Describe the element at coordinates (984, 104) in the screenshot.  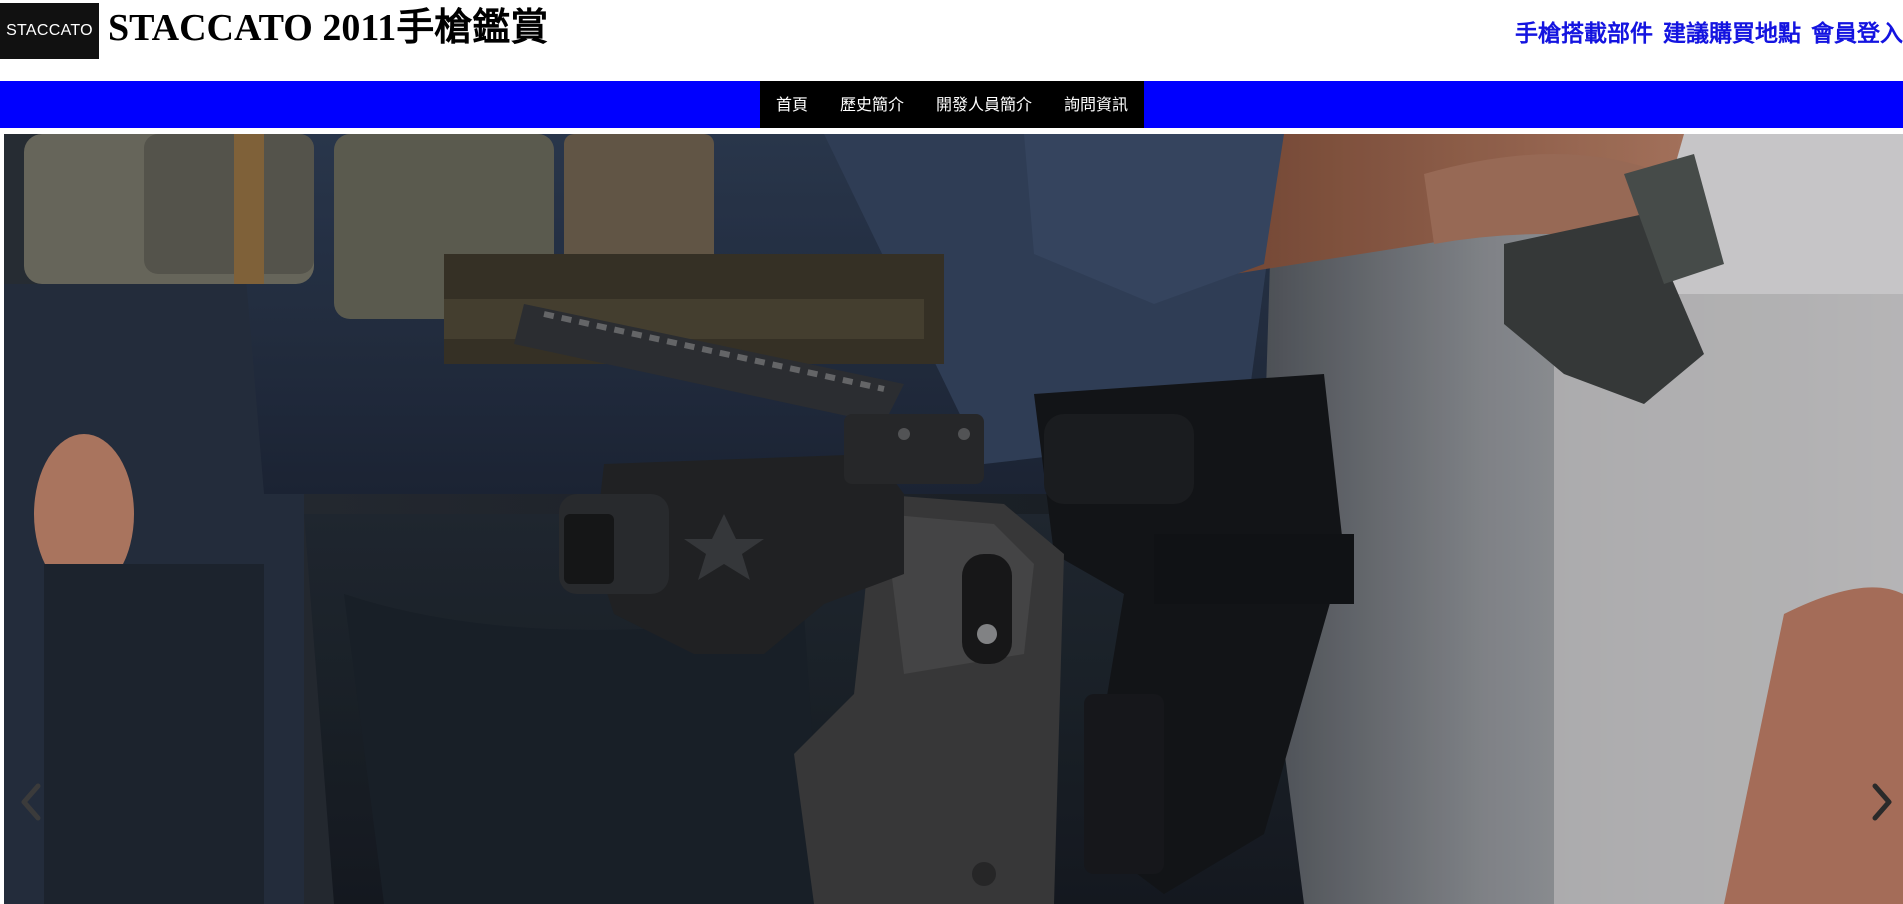
I see `nav-item-developers: 開發人員簡介` at that location.